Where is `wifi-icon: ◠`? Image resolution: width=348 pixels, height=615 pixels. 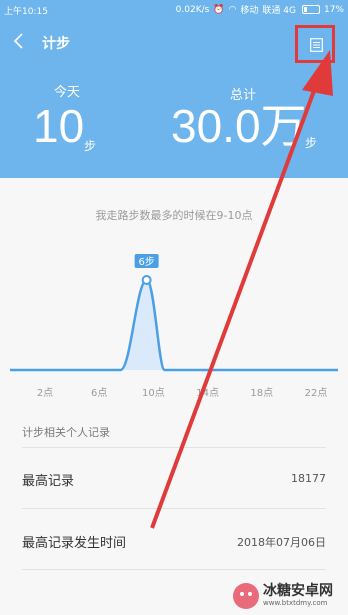 wifi-icon: ◠ is located at coordinates (232, 9).